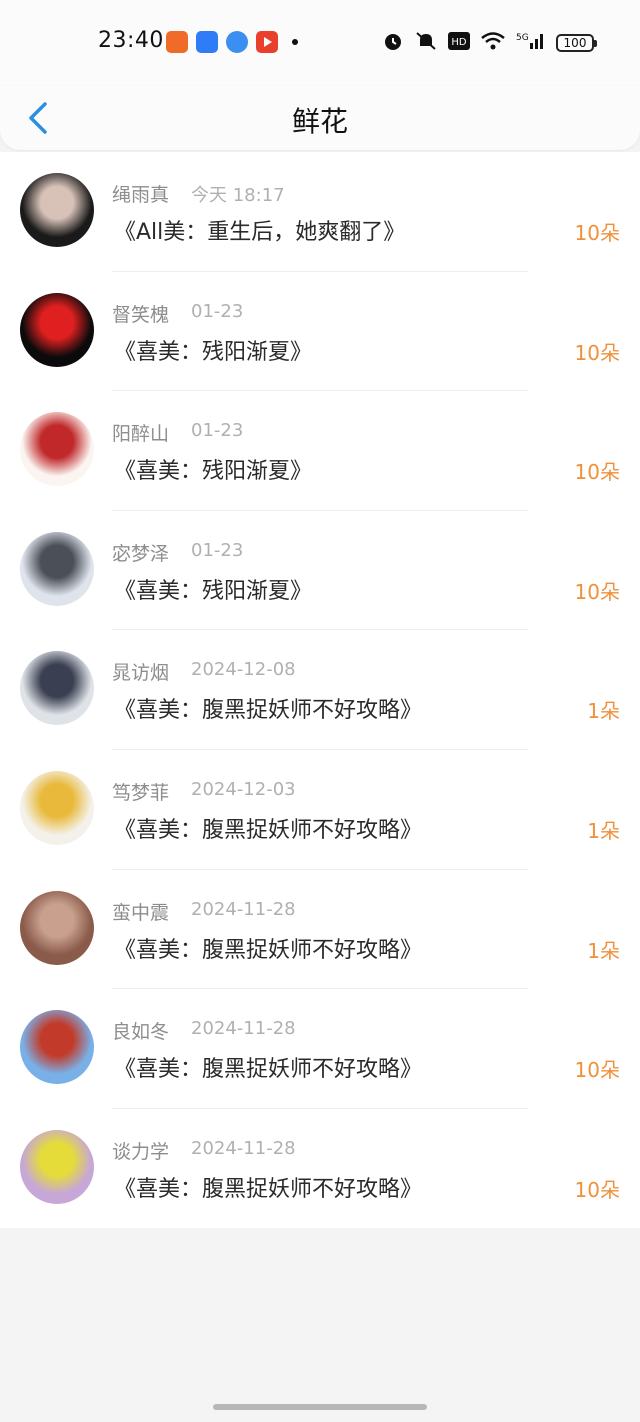 This screenshot has height=1422, width=640. I want to click on app-icon-lightblue, so click(237, 42).